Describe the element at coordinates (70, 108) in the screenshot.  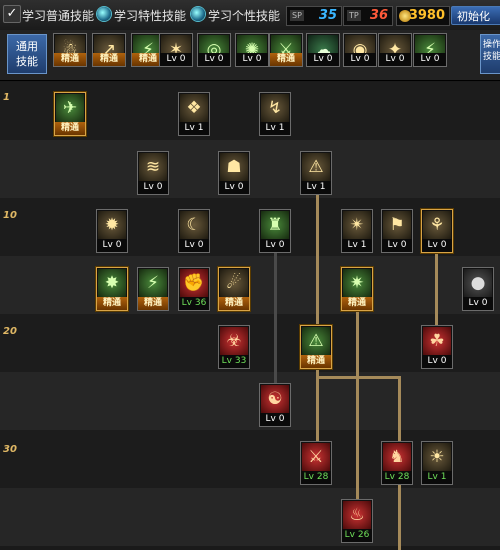
I see `skill-art-icon: ✈` at that location.